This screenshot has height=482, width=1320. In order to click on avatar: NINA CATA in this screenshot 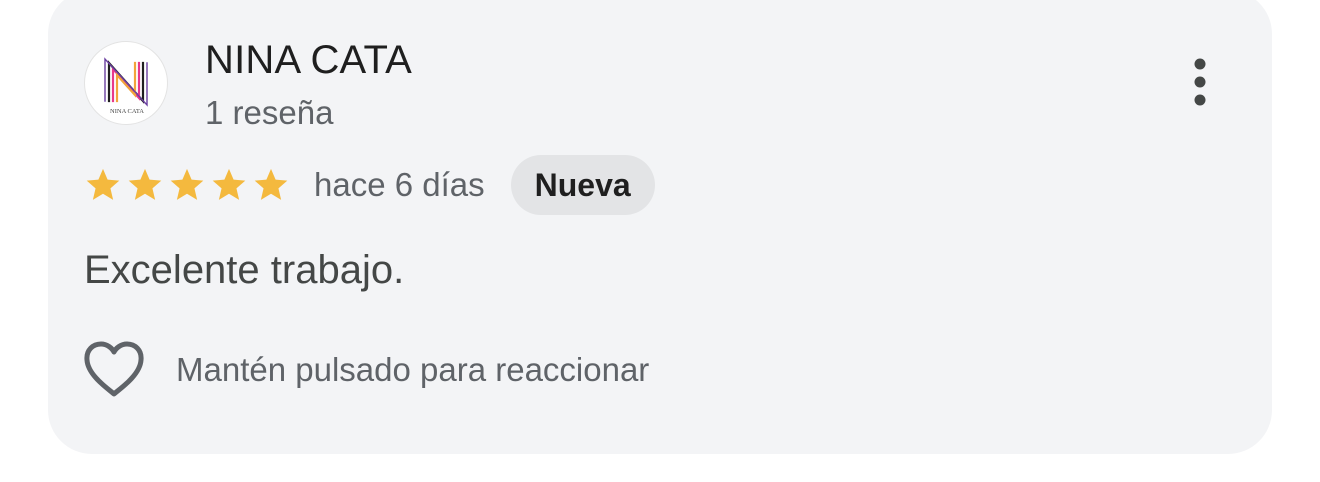, I will do `click(126, 83)`.